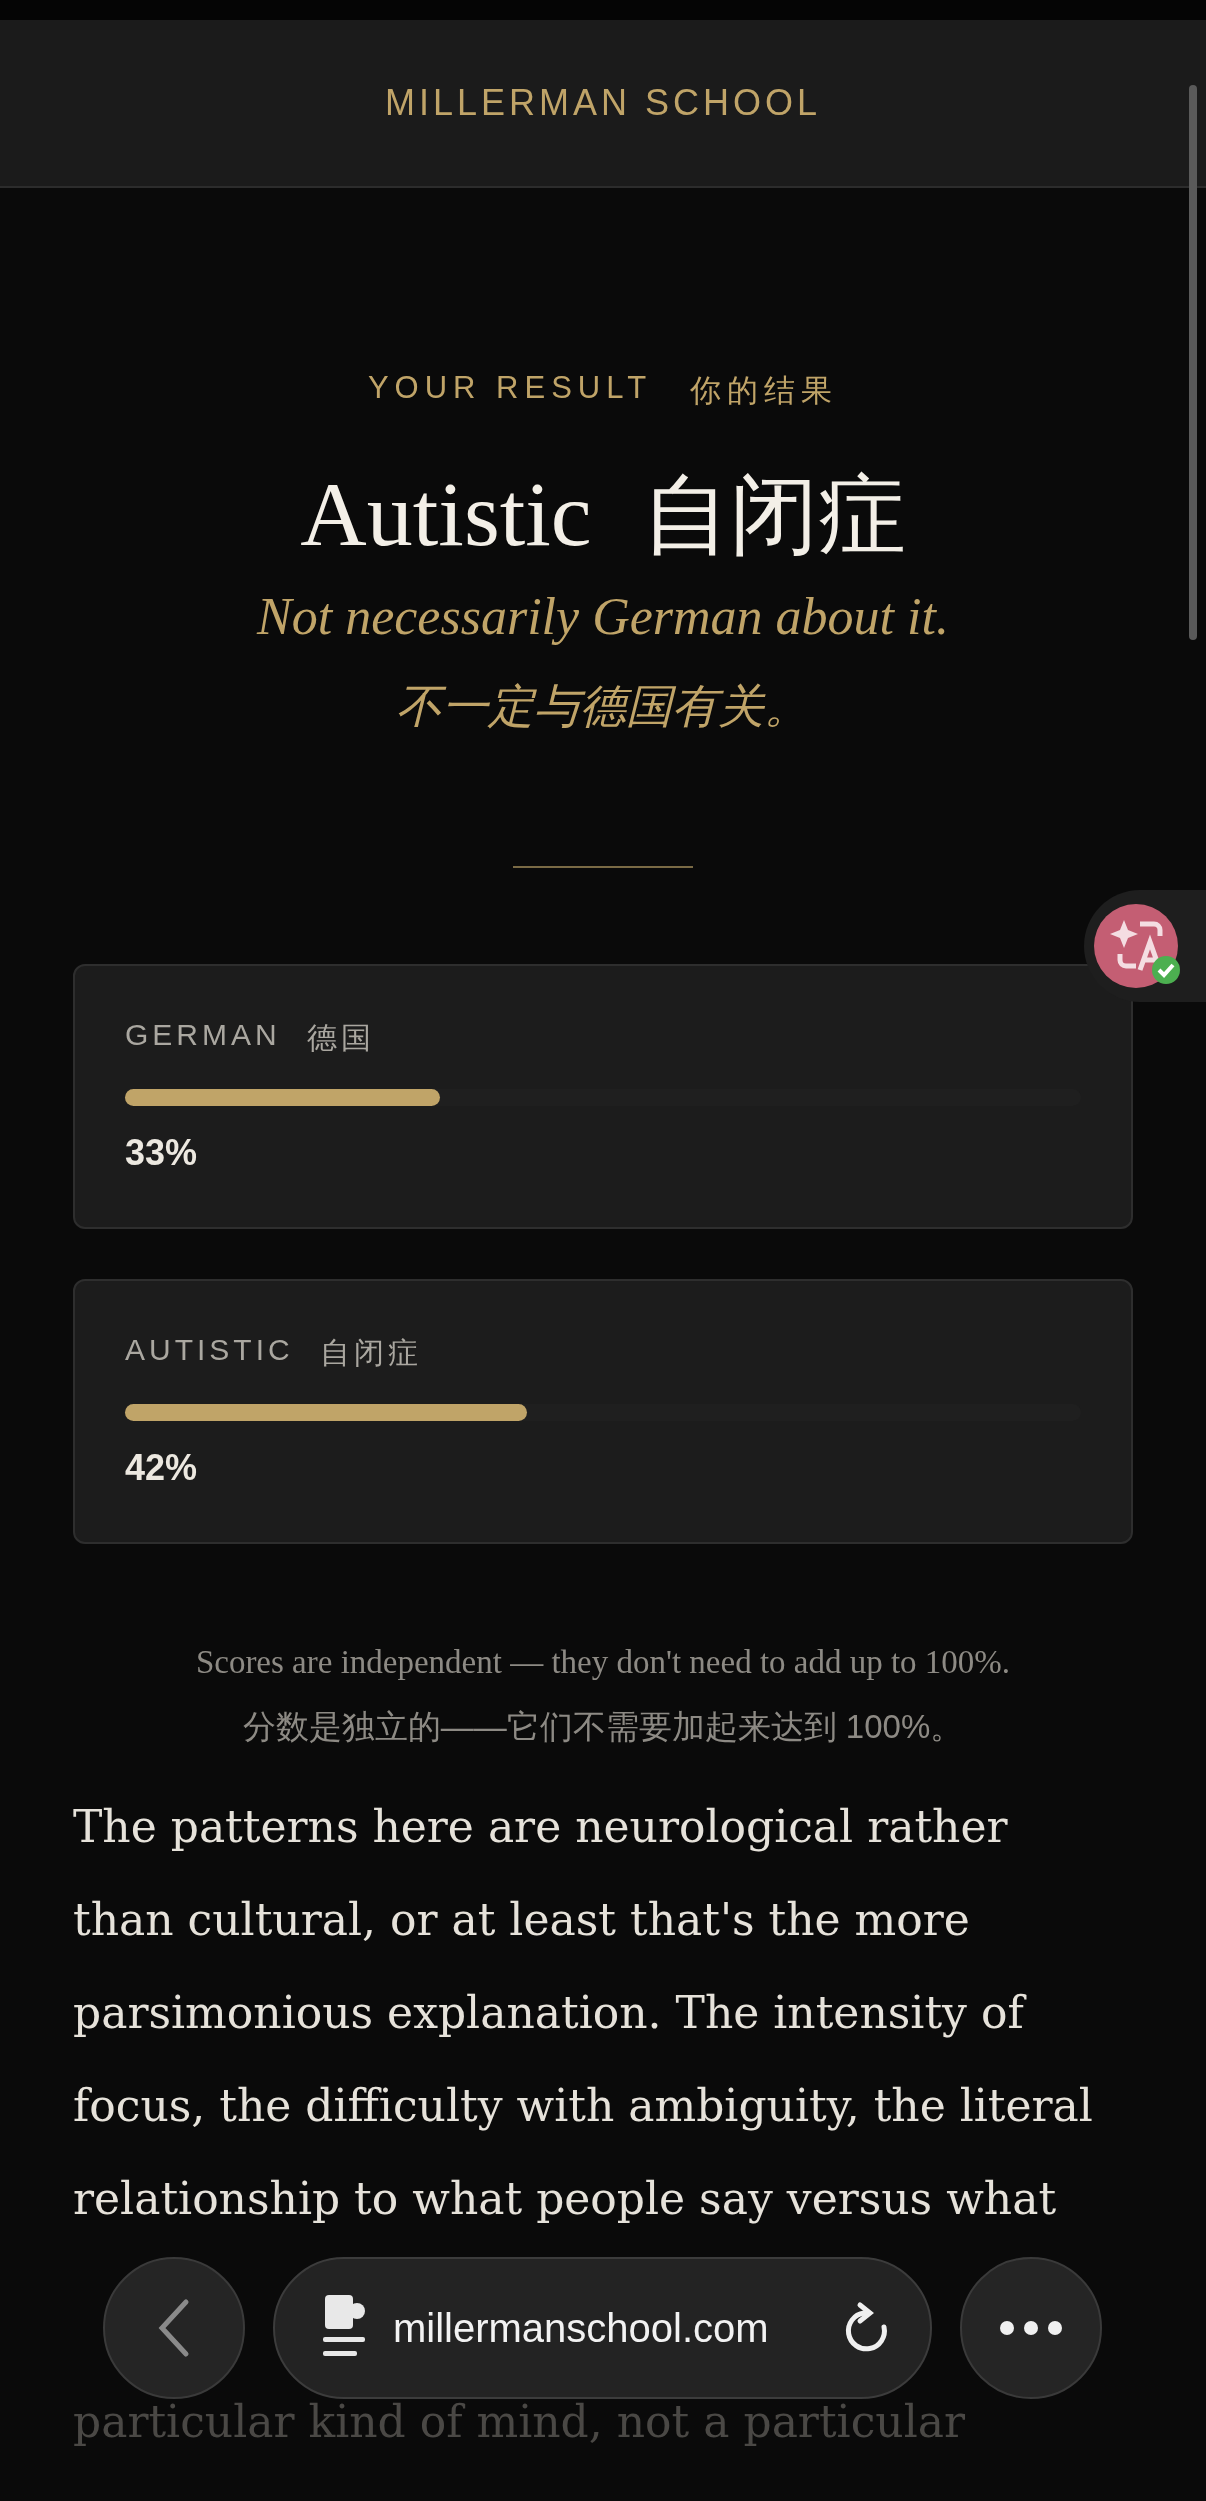 The height and width of the screenshot is (2501, 1206). Describe the element at coordinates (603, 617) in the screenshot. I see `result-subtitle: Not necessarily German about it.` at that location.